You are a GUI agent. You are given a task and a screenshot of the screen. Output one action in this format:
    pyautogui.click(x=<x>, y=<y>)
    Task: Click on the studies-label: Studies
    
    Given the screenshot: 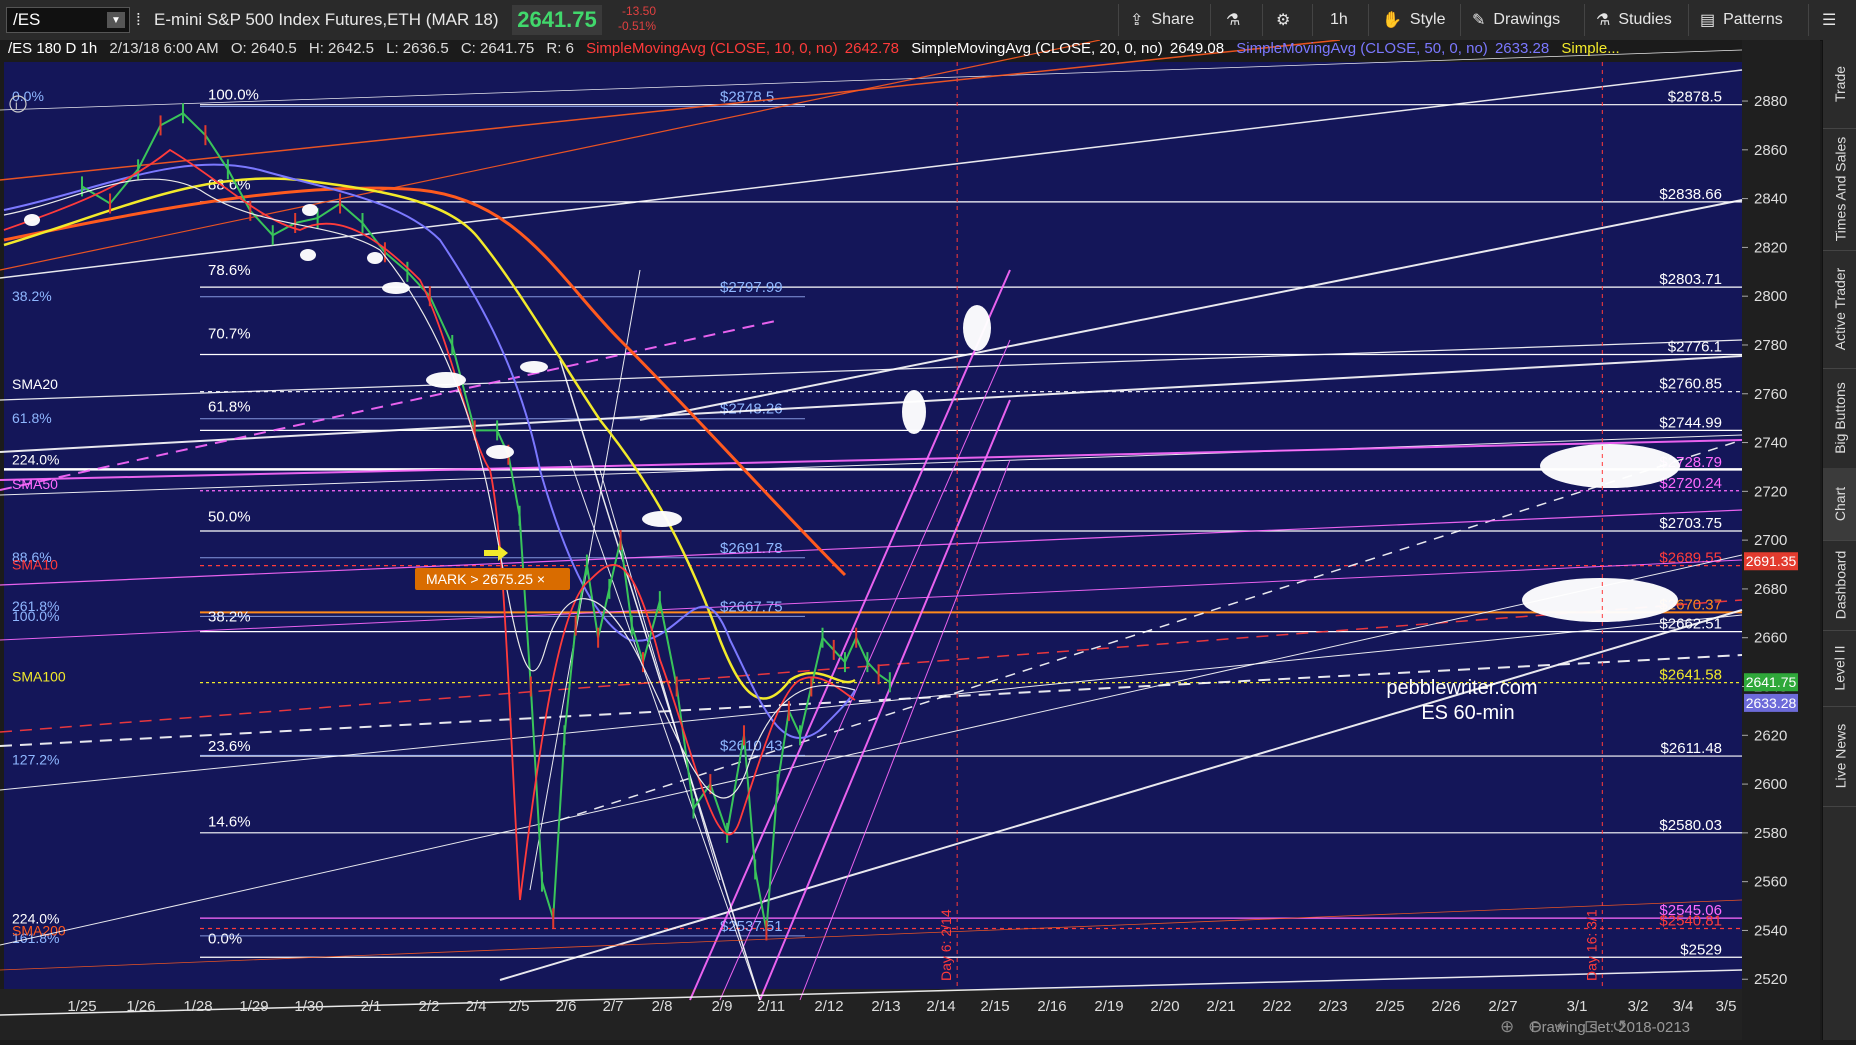 What is the action you would take?
    pyautogui.click(x=1645, y=19)
    